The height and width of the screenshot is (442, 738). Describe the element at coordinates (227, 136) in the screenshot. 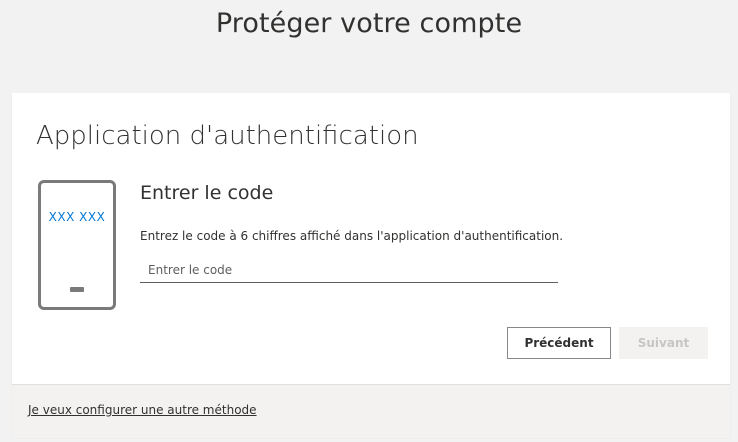

I see `card-title: Application d'authentification` at that location.